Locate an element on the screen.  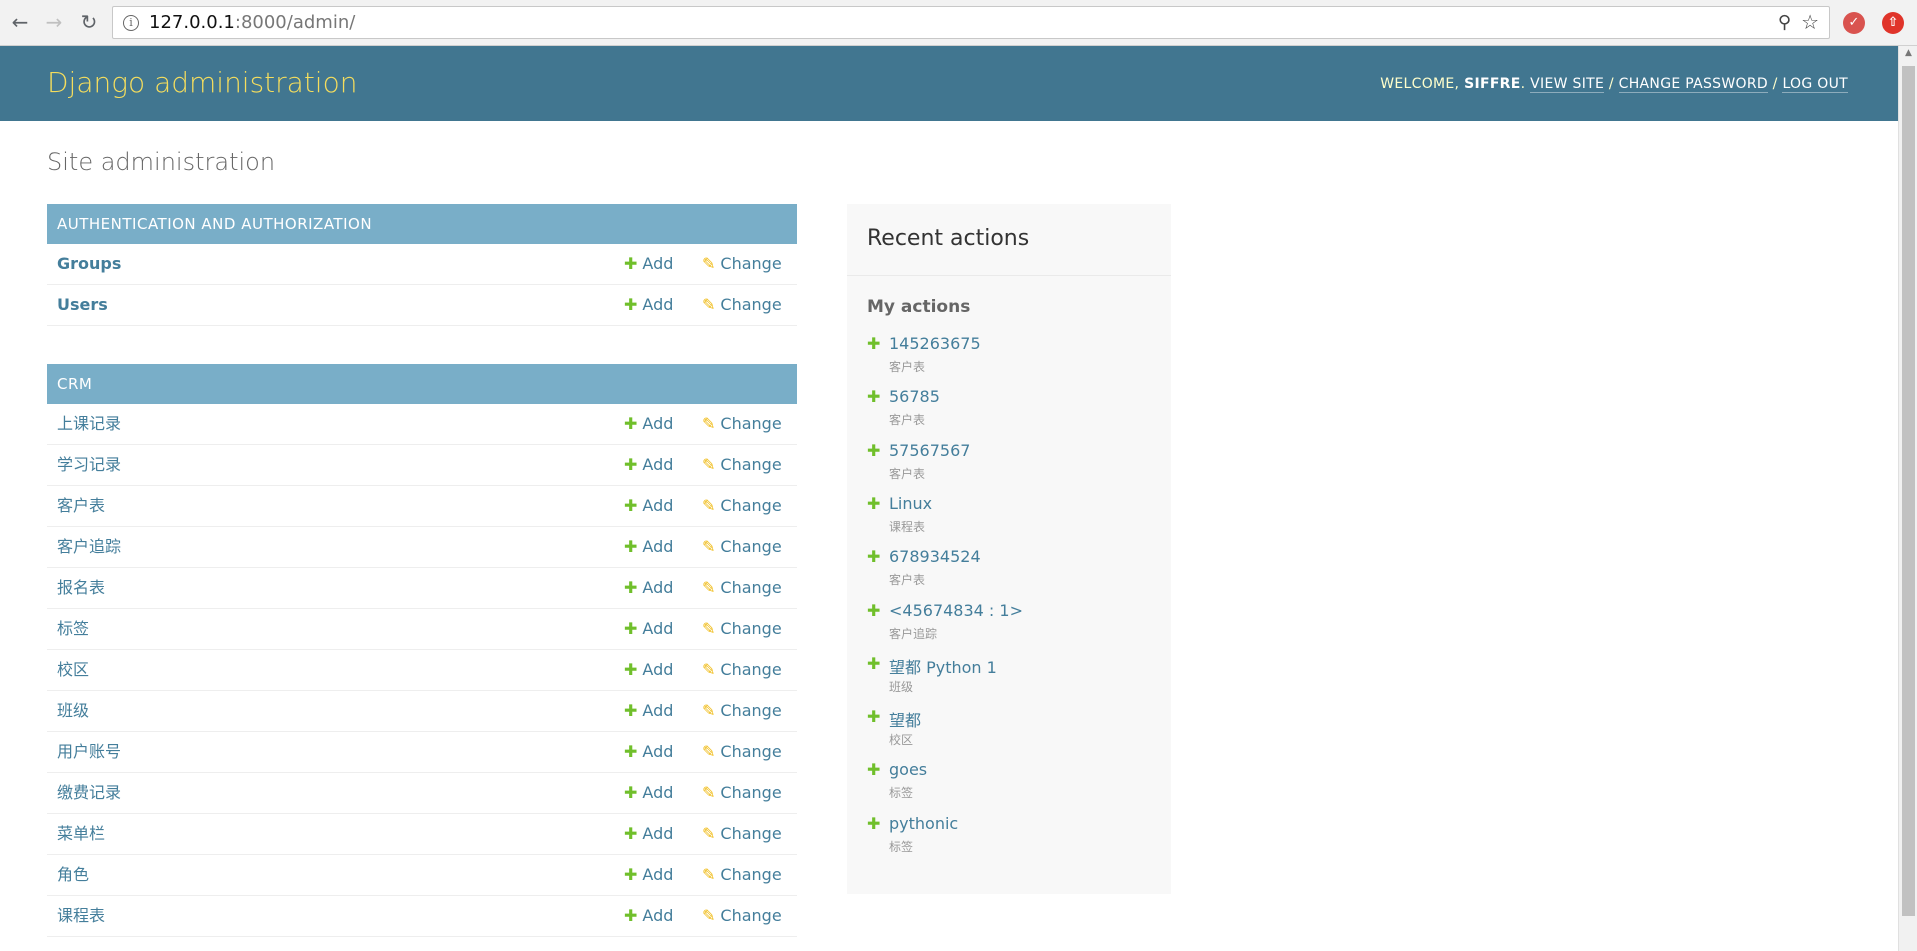
view-site-link: VIEW SITE is located at coordinates (1567, 84).